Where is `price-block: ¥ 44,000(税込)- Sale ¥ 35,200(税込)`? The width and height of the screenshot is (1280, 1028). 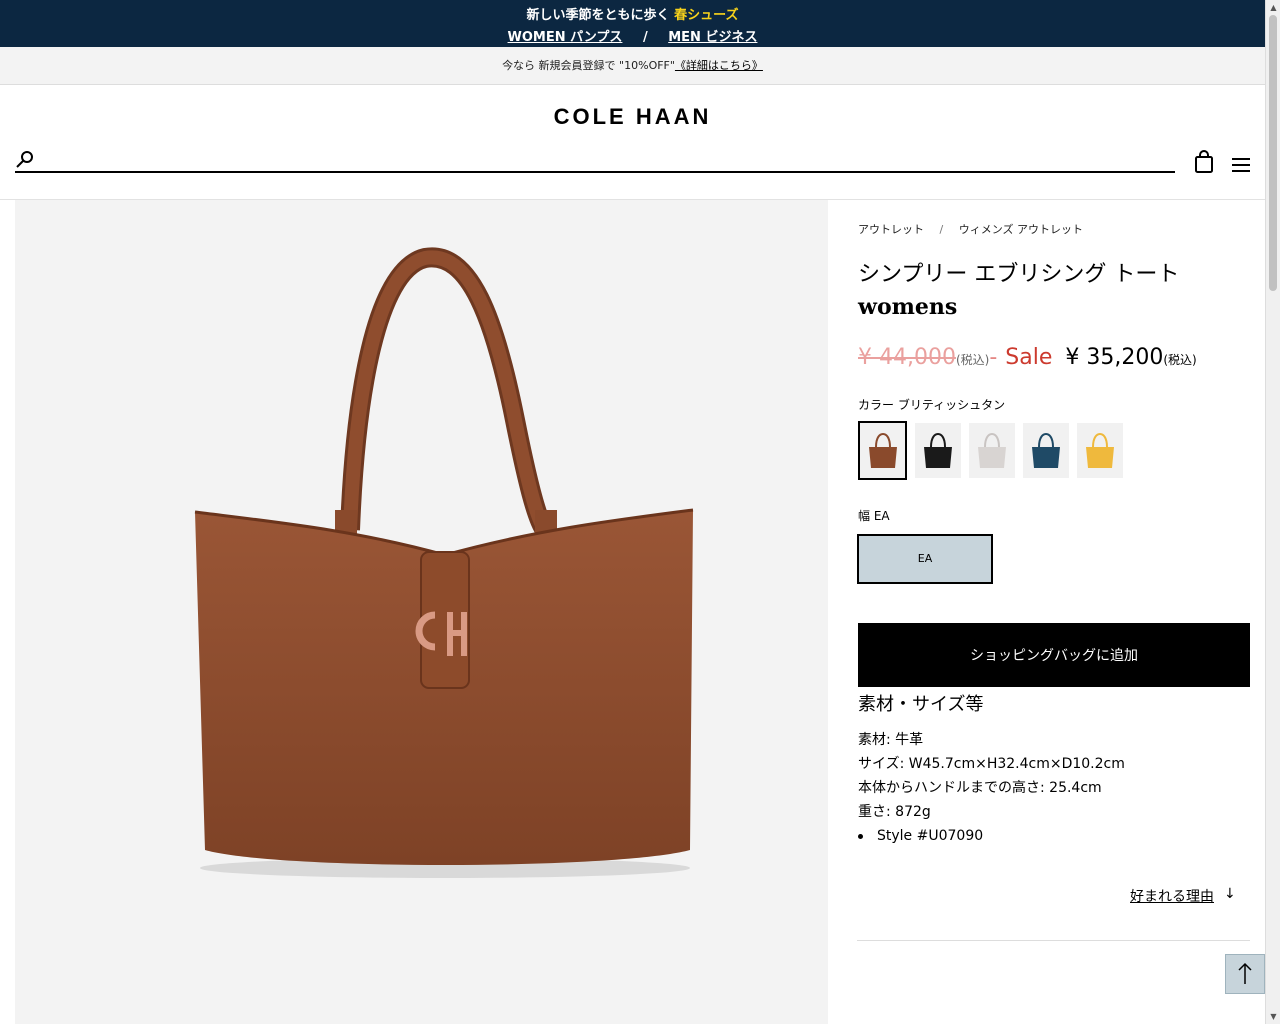
price-block: ¥ 44,000(税込)- Sale ¥ 35,200(税込) is located at coordinates (1027, 357).